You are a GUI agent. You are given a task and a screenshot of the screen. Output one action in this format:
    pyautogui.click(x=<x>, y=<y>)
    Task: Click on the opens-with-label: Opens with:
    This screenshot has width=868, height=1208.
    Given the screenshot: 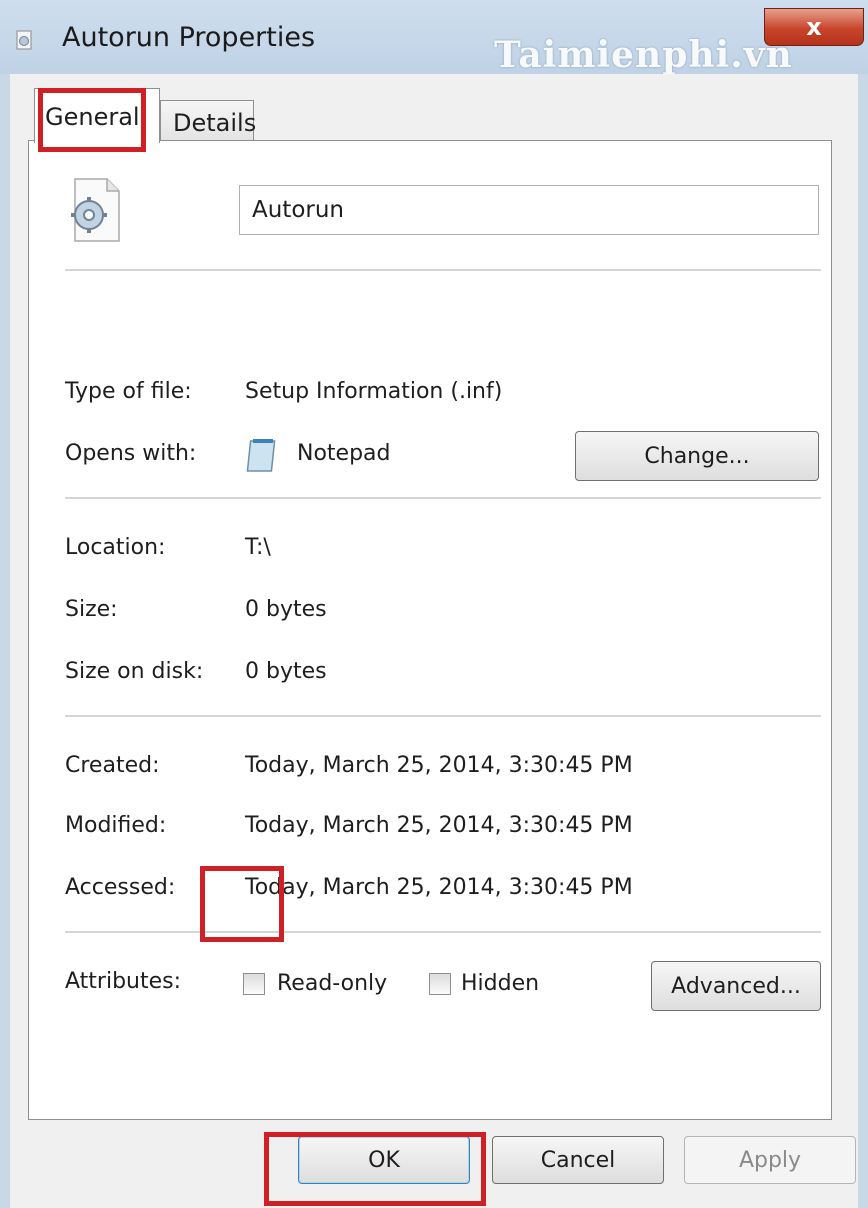 What is the action you would take?
    pyautogui.click(x=131, y=453)
    